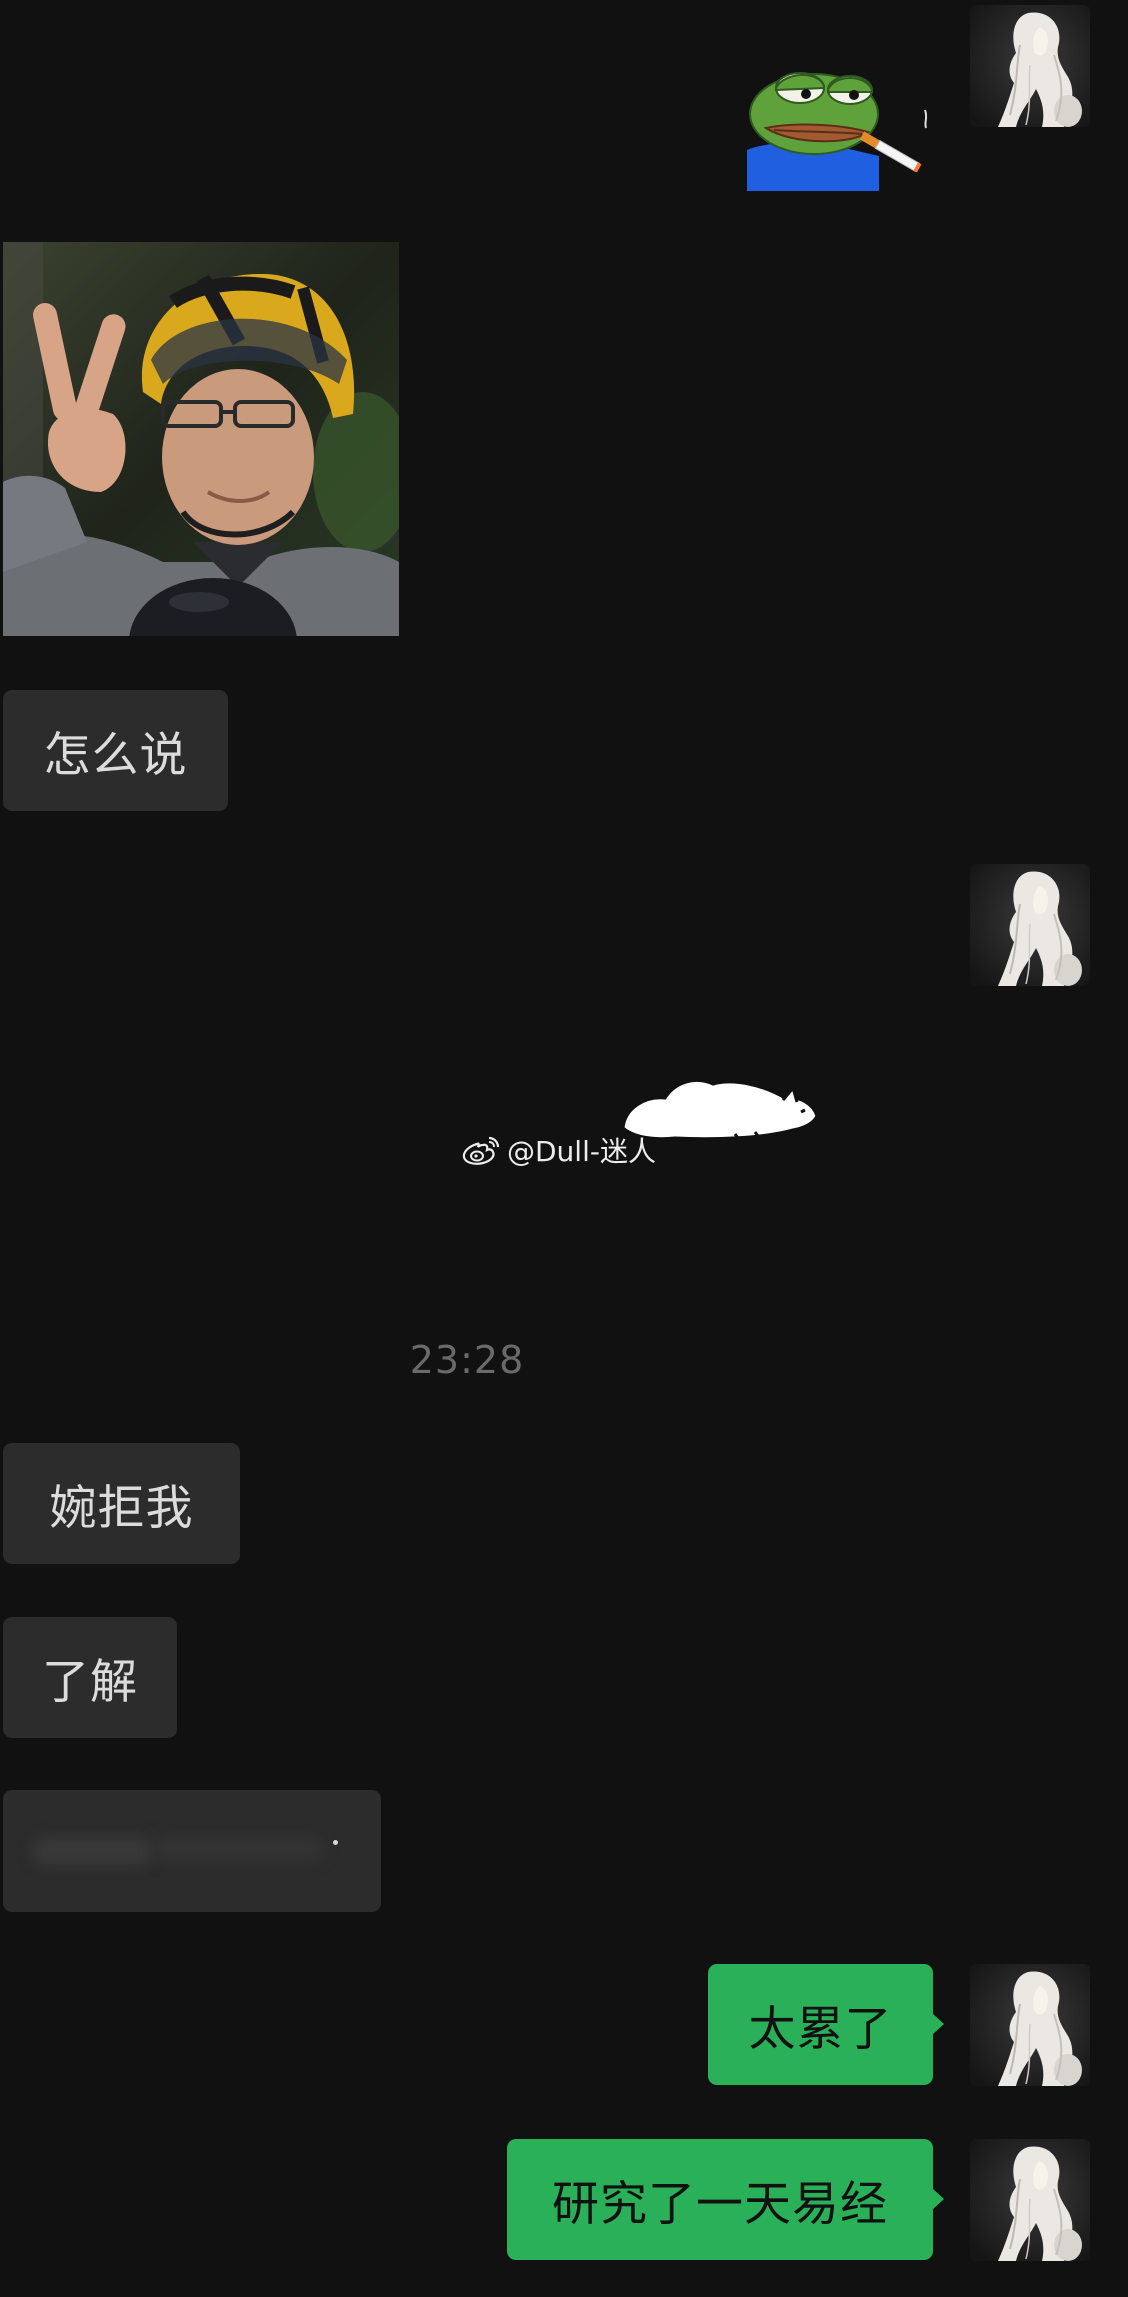 This screenshot has width=1128, height=2297. Describe the element at coordinates (115, 755) in the screenshot. I see `message-text: 怎么说` at that location.